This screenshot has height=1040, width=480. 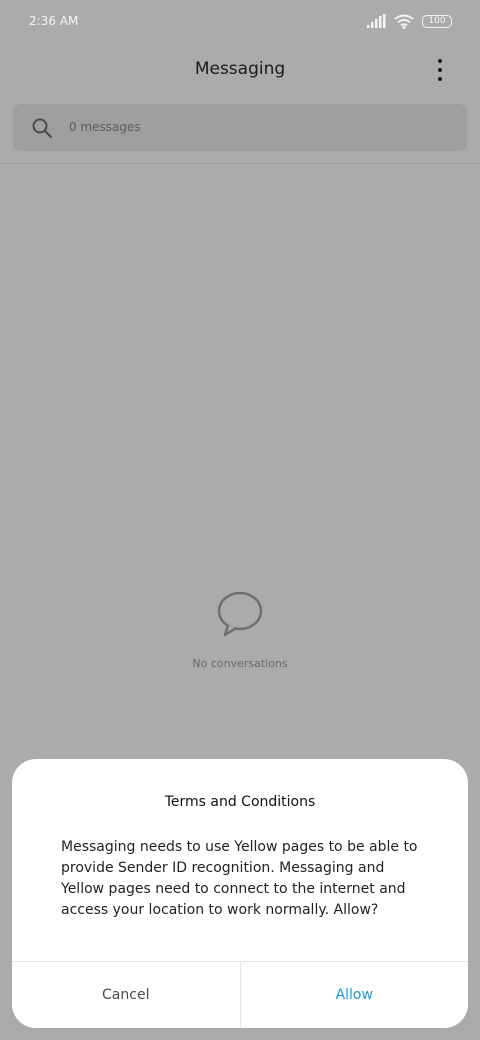 I want to click on more-vertical-icon, so click(x=440, y=70).